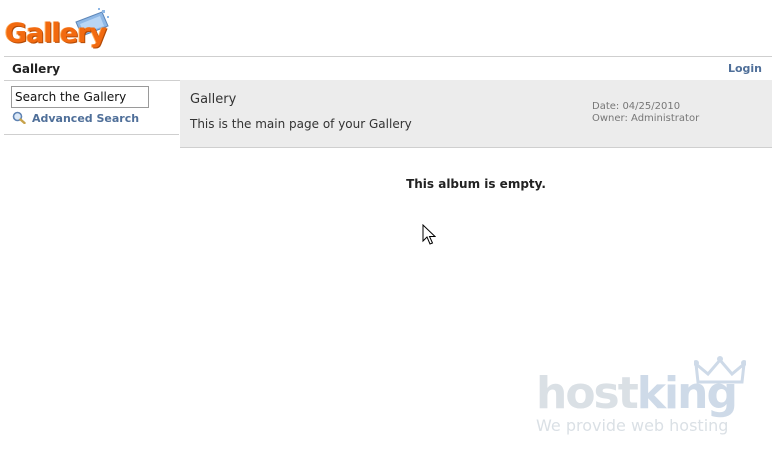 This screenshot has height=450, width=776. I want to click on login-link: Login, so click(745, 68).